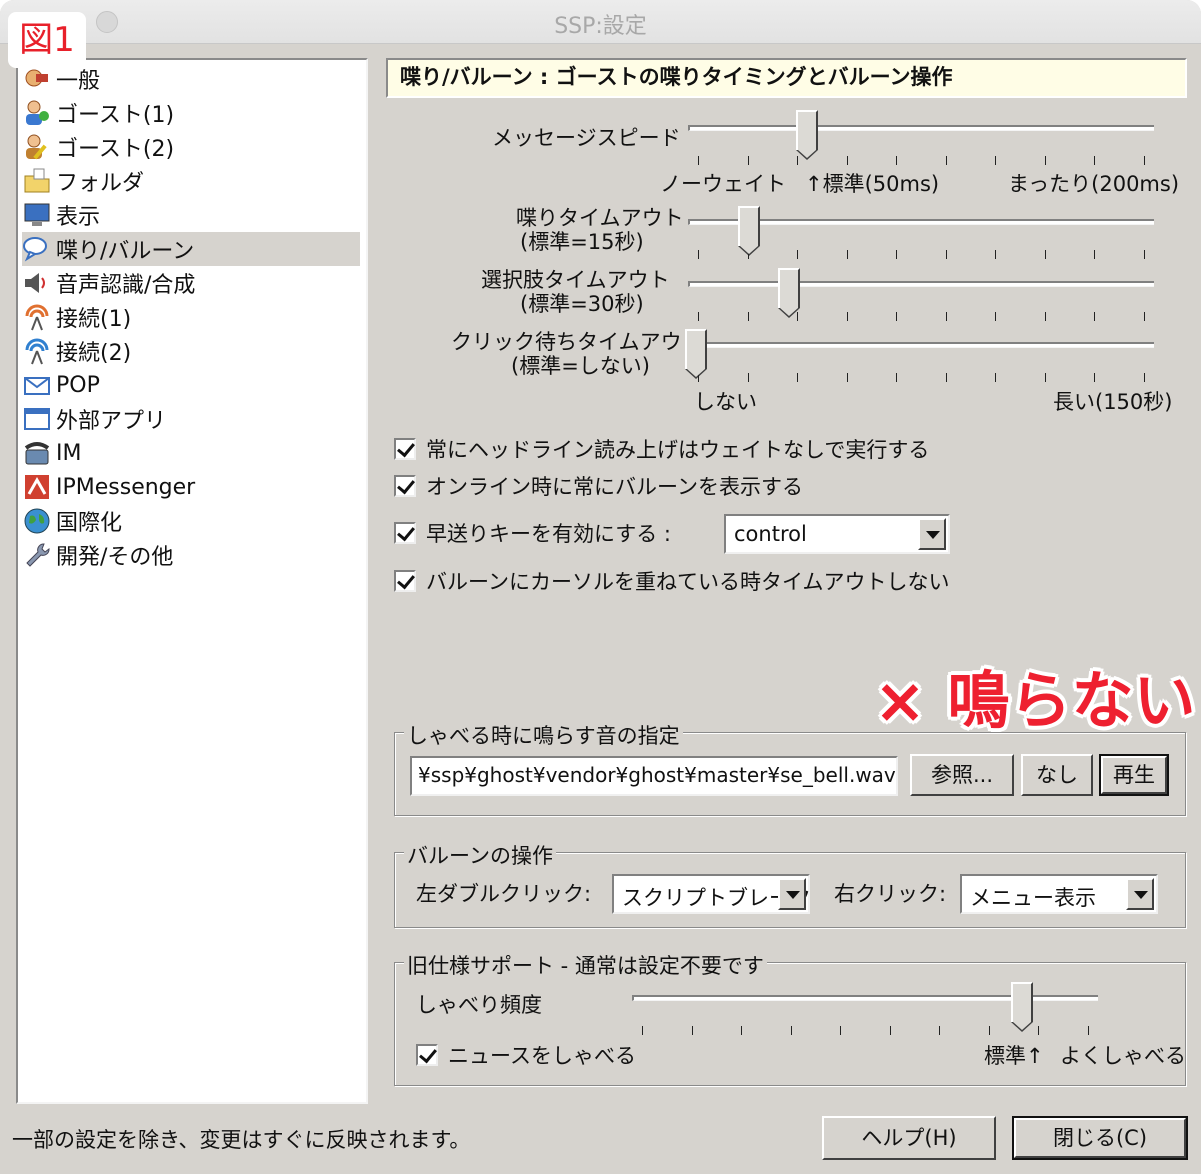 The image size is (1201, 1174). What do you see at coordinates (37, 419) in the screenshot?
I see `window-icon` at bounding box center [37, 419].